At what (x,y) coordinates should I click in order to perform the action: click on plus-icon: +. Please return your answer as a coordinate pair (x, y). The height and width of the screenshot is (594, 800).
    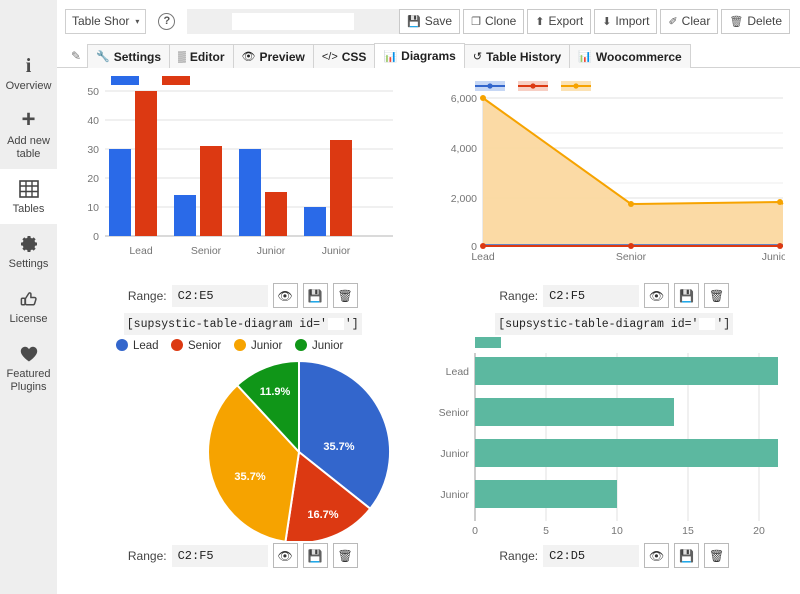
    Looking at the image, I should click on (28, 119).